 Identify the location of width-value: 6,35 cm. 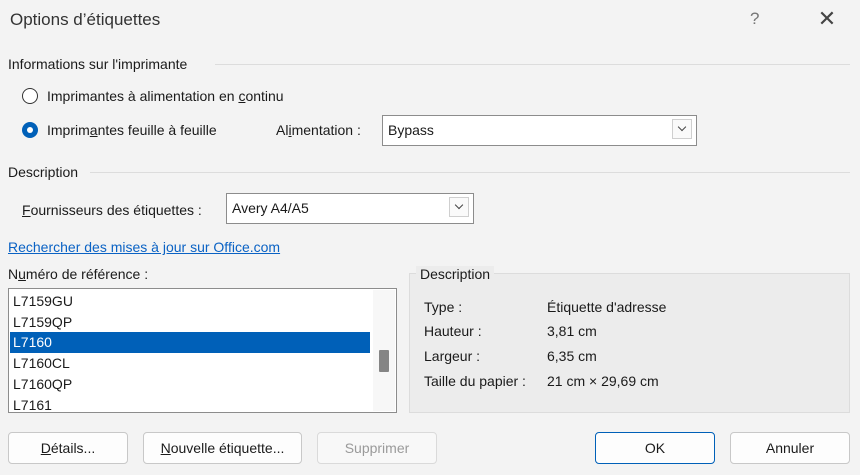
(572, 356).